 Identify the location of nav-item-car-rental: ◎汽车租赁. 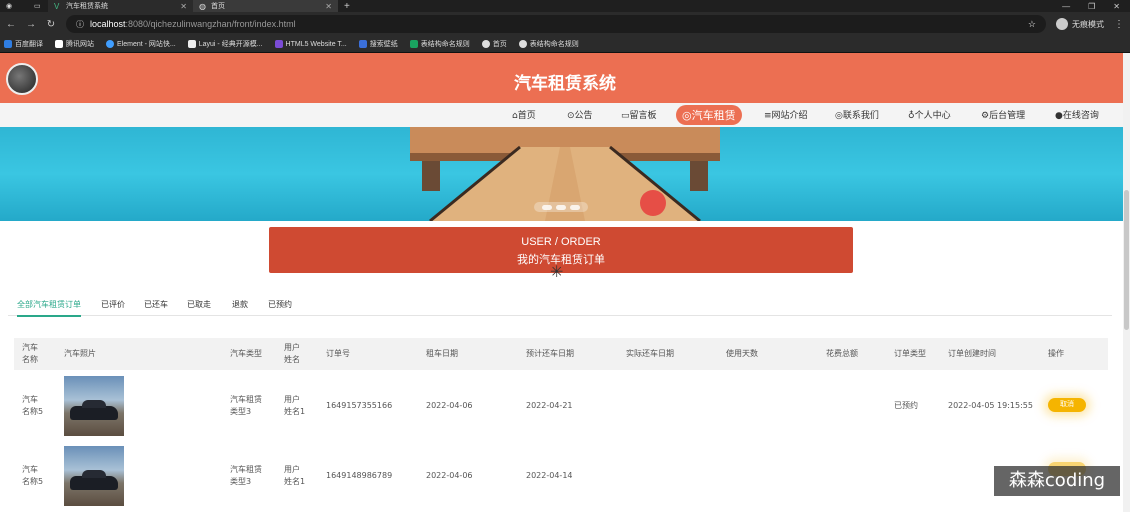
(709, 115).